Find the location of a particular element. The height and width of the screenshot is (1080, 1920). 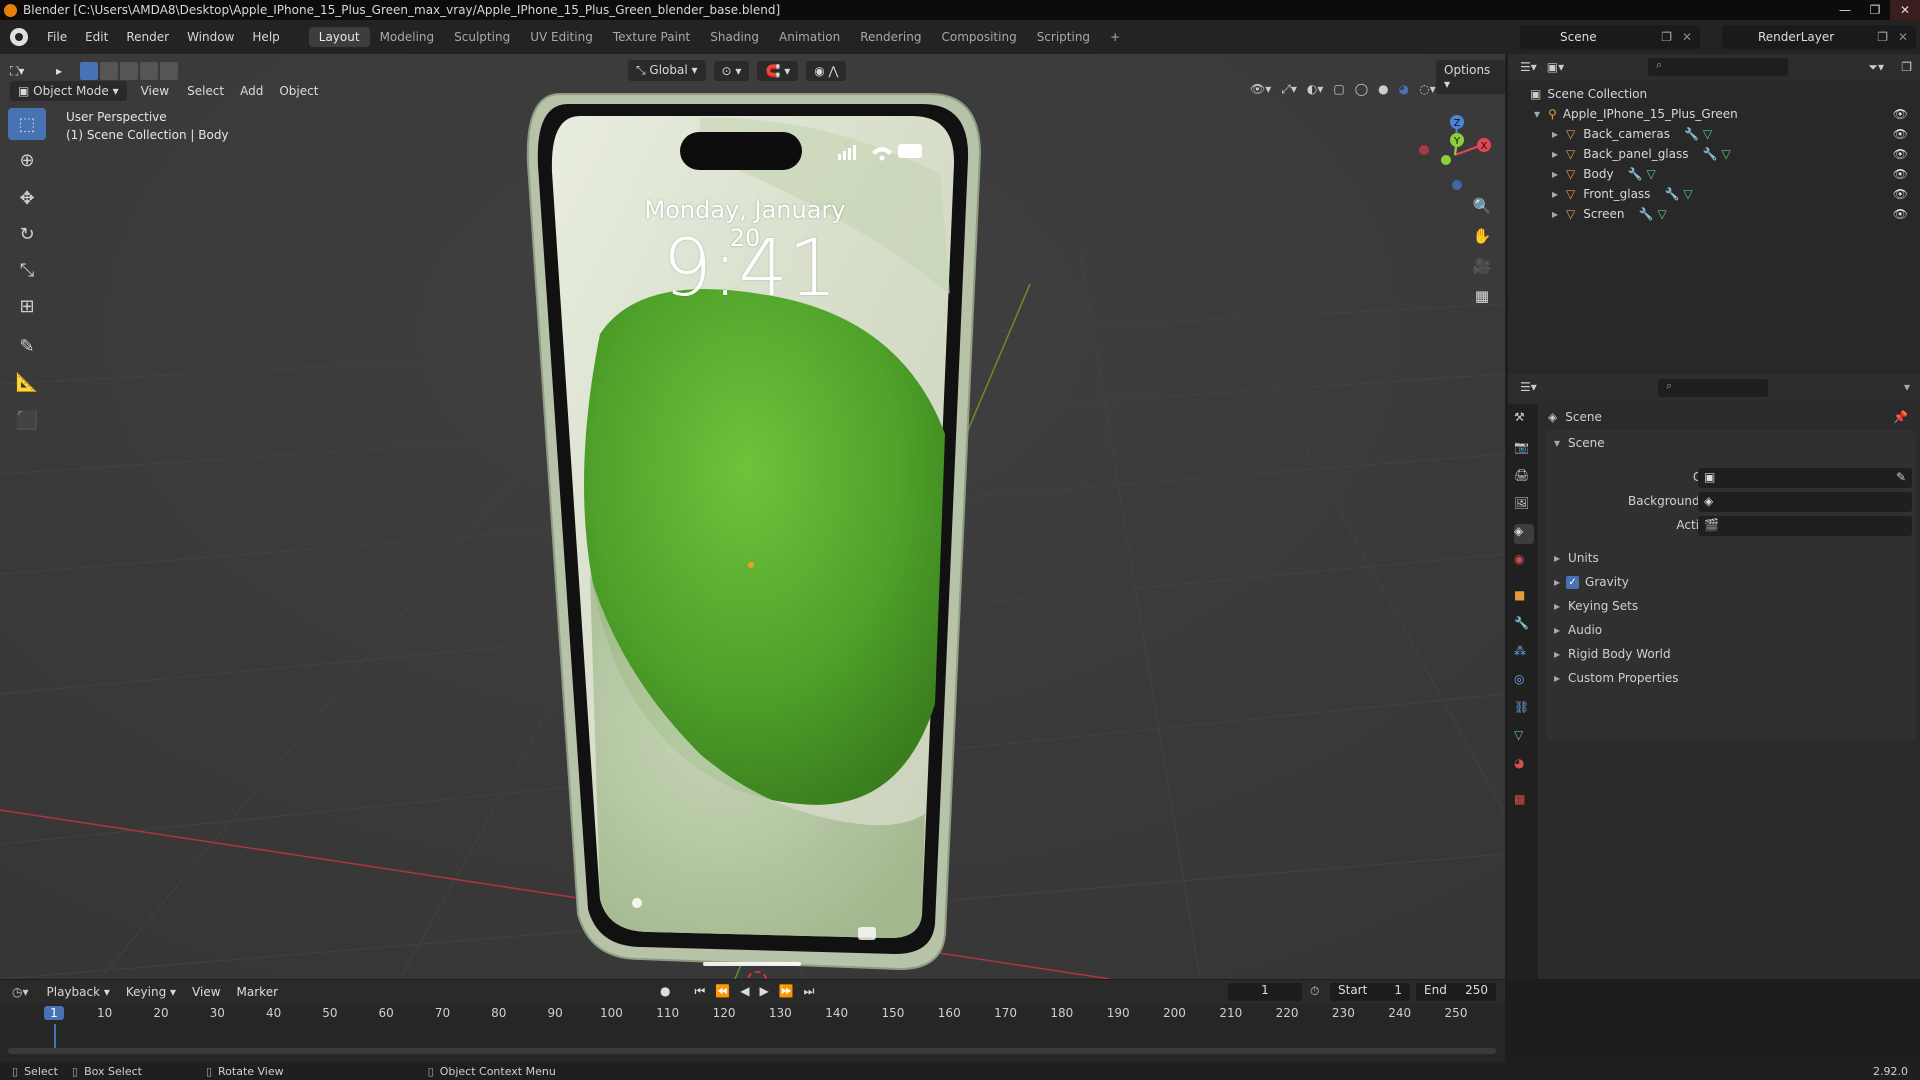

outliner-object-row: ▸ ▽ Back_panel_glass 🔧 ▽ 👁 is located at coordinates (1714, 154).